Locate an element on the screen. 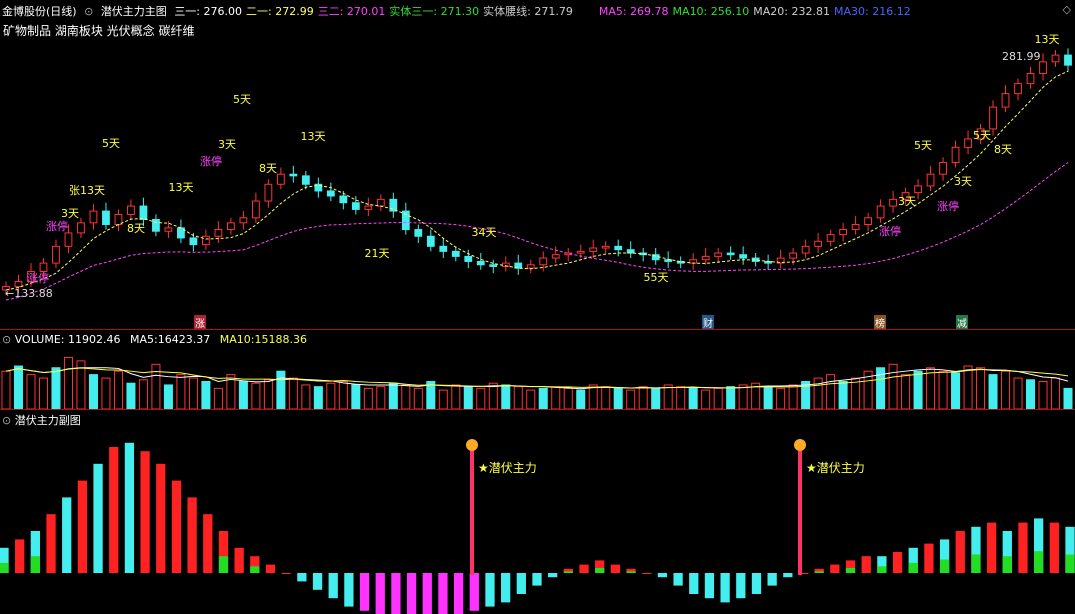  annotation-label: 涨停 is located at coordinates (948, 206).